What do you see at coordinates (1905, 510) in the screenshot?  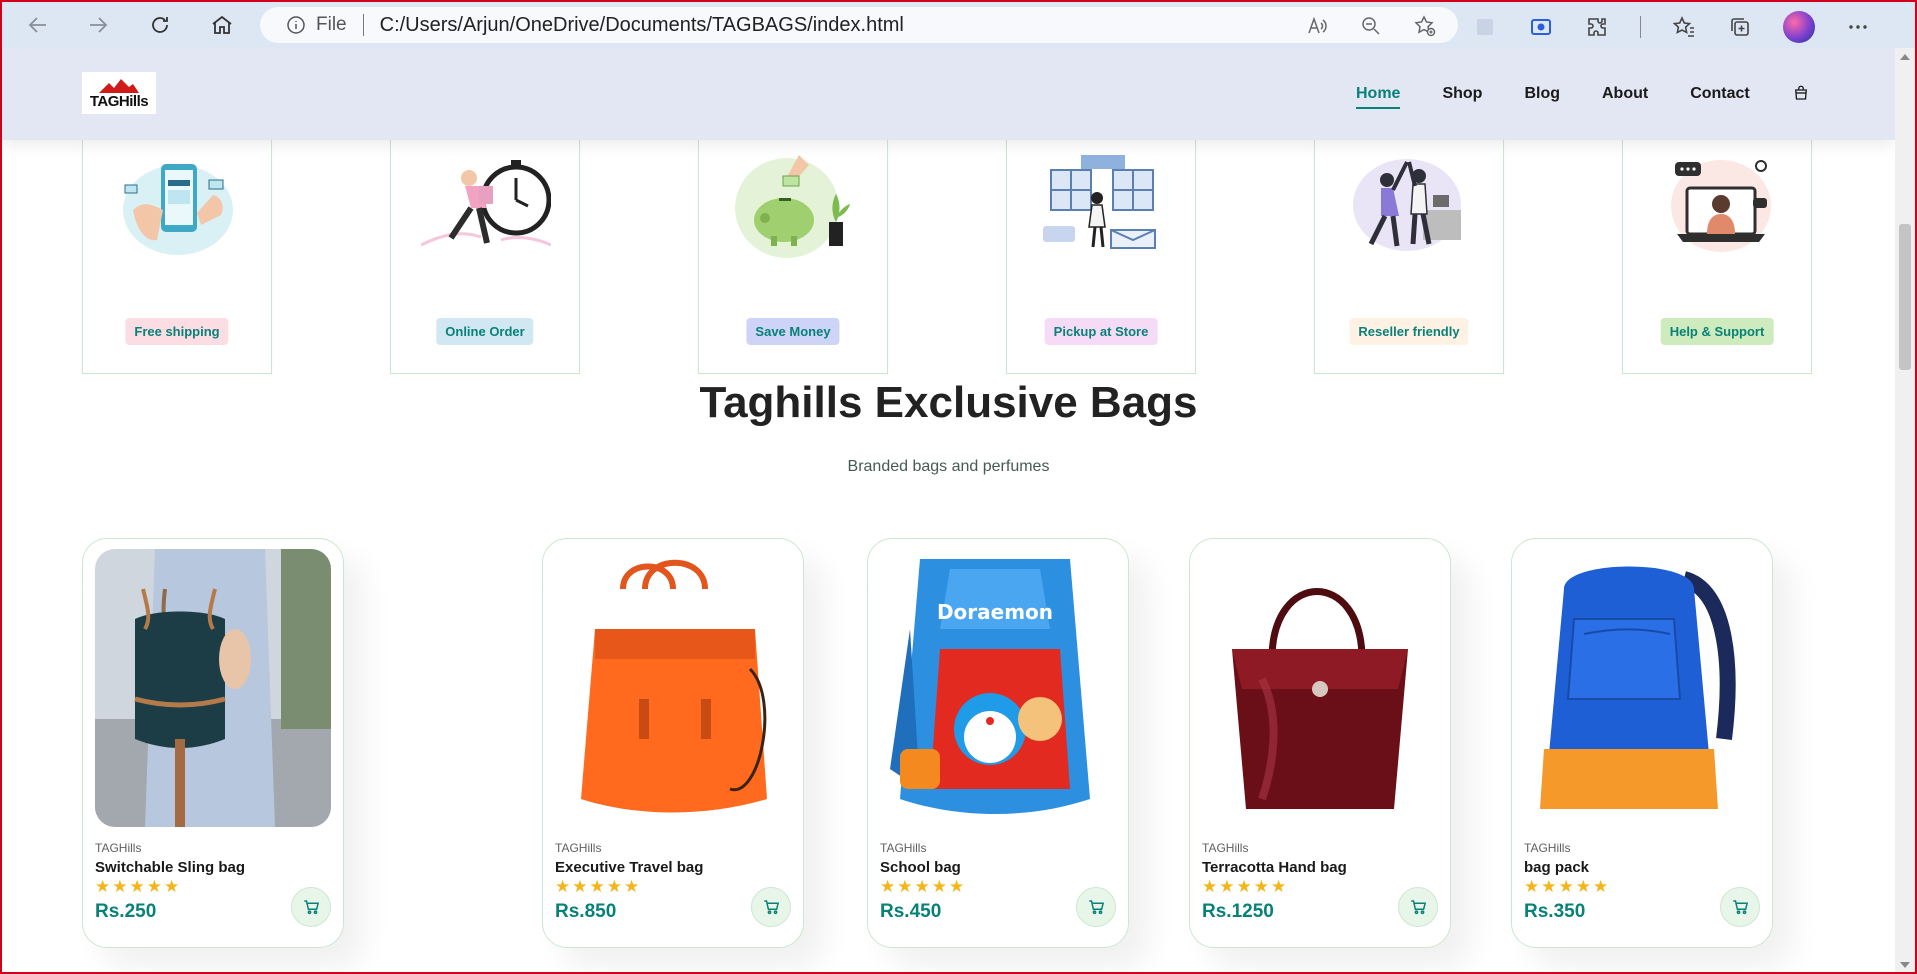 I see `page-scrollbar` at bounding box center [1905, 510].